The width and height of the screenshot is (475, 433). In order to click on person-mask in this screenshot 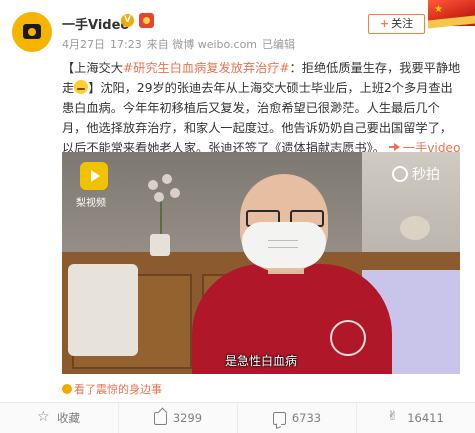, I will do `click(284, 245)`.